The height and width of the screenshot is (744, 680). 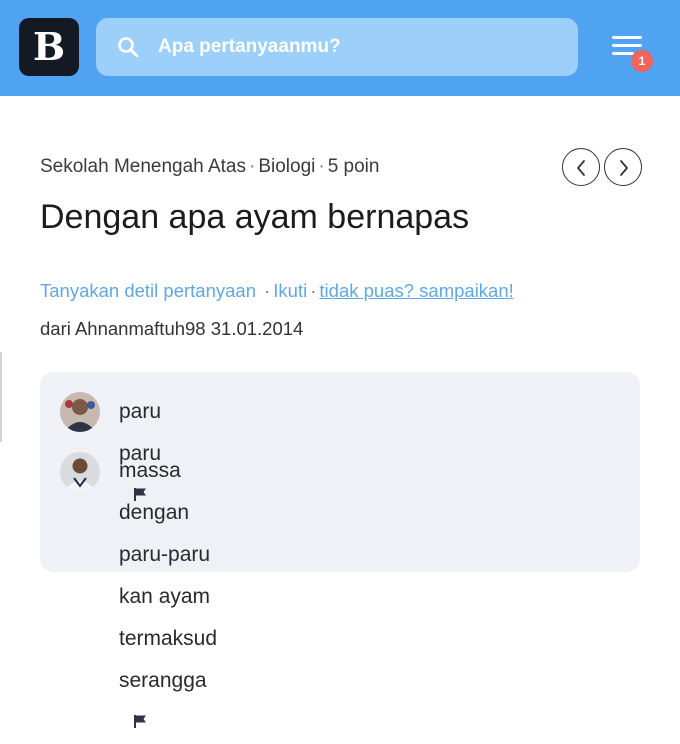 What do you see at coordinates (128, 47) in the screenshot?
I see `search-icon` at bounding box center [128, 47].